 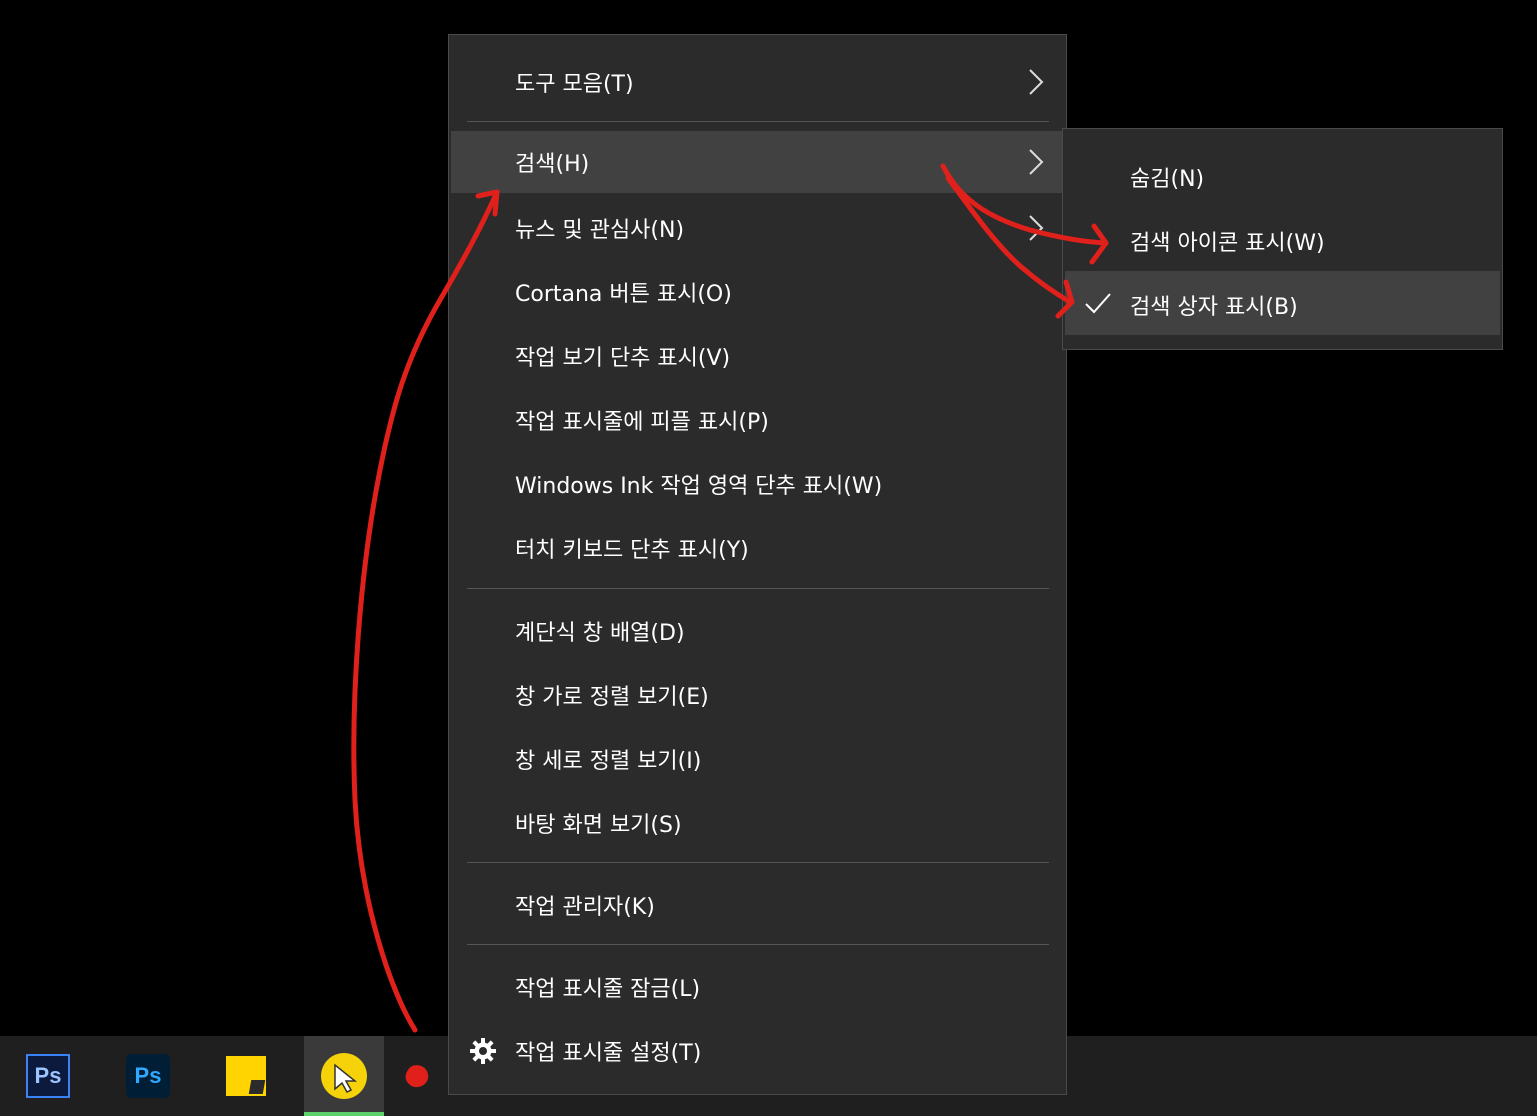 What do you see at coordinates (757, 162) in the screenshot?
I see `menu-item-search: 검색(H)` at bounding box center [757, 162].